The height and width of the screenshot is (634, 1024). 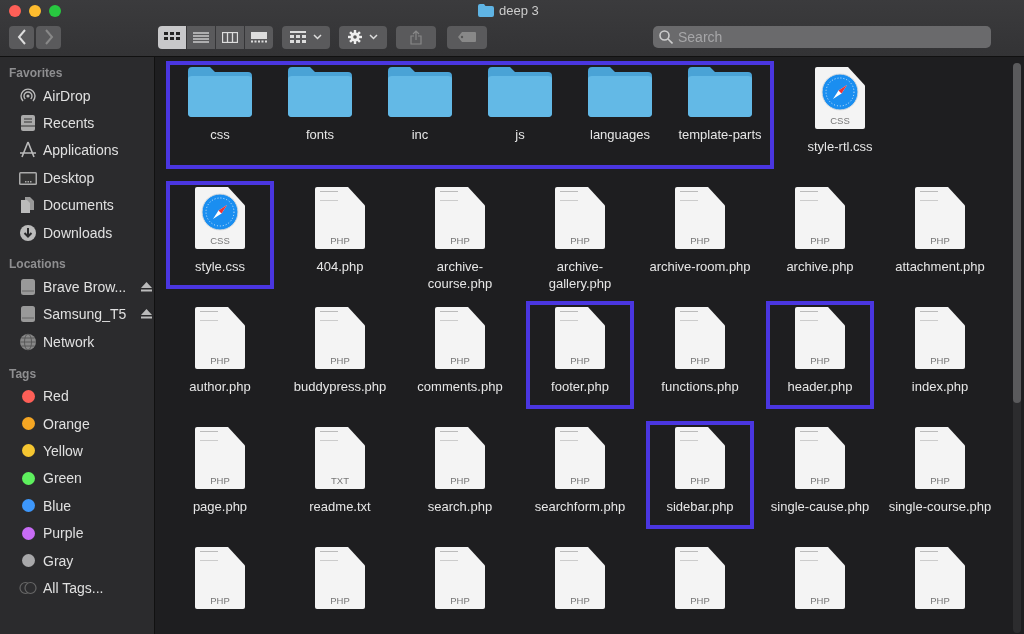 What do you see at coordinates (77, 178) in the screenshot?
I see `sidebar-item: Desktop` at bounding box center [77, 178].